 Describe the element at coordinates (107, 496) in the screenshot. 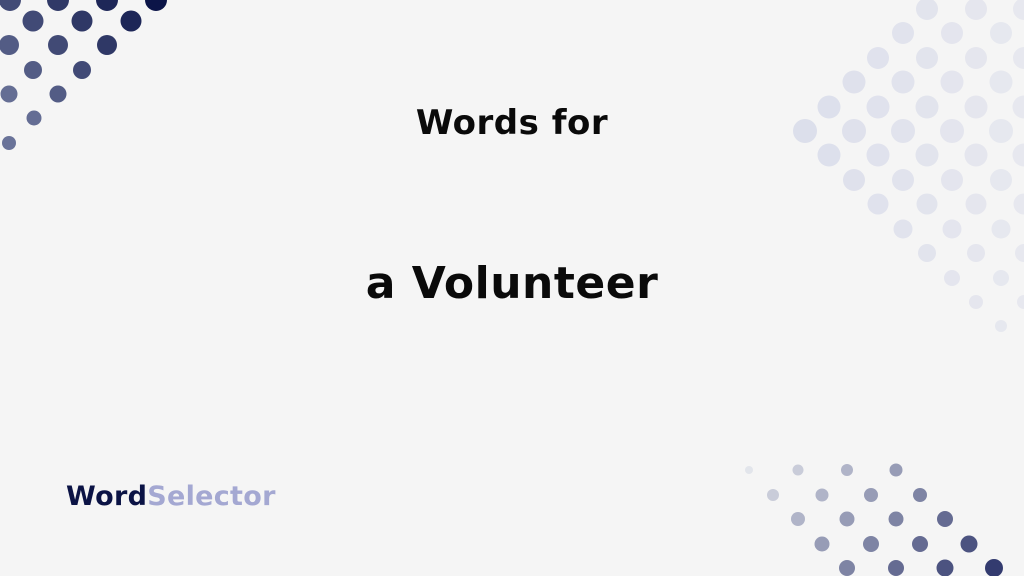

I see `logo-word-part: Word` at that location.